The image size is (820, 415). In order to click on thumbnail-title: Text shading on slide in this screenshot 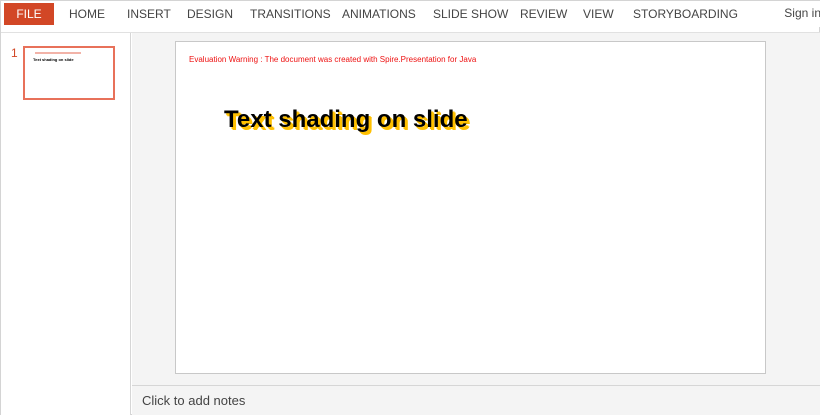, I will do `click(53, 59)`.